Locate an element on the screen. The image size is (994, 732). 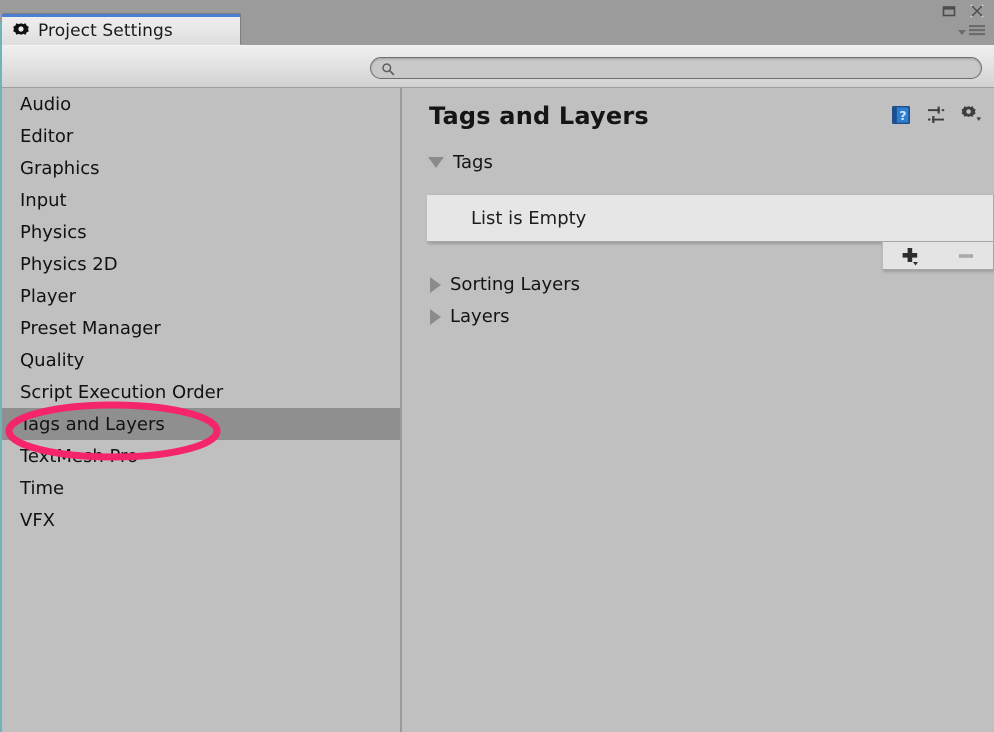
sidebar-item-label: Physics is located at coordinates (53, 232).